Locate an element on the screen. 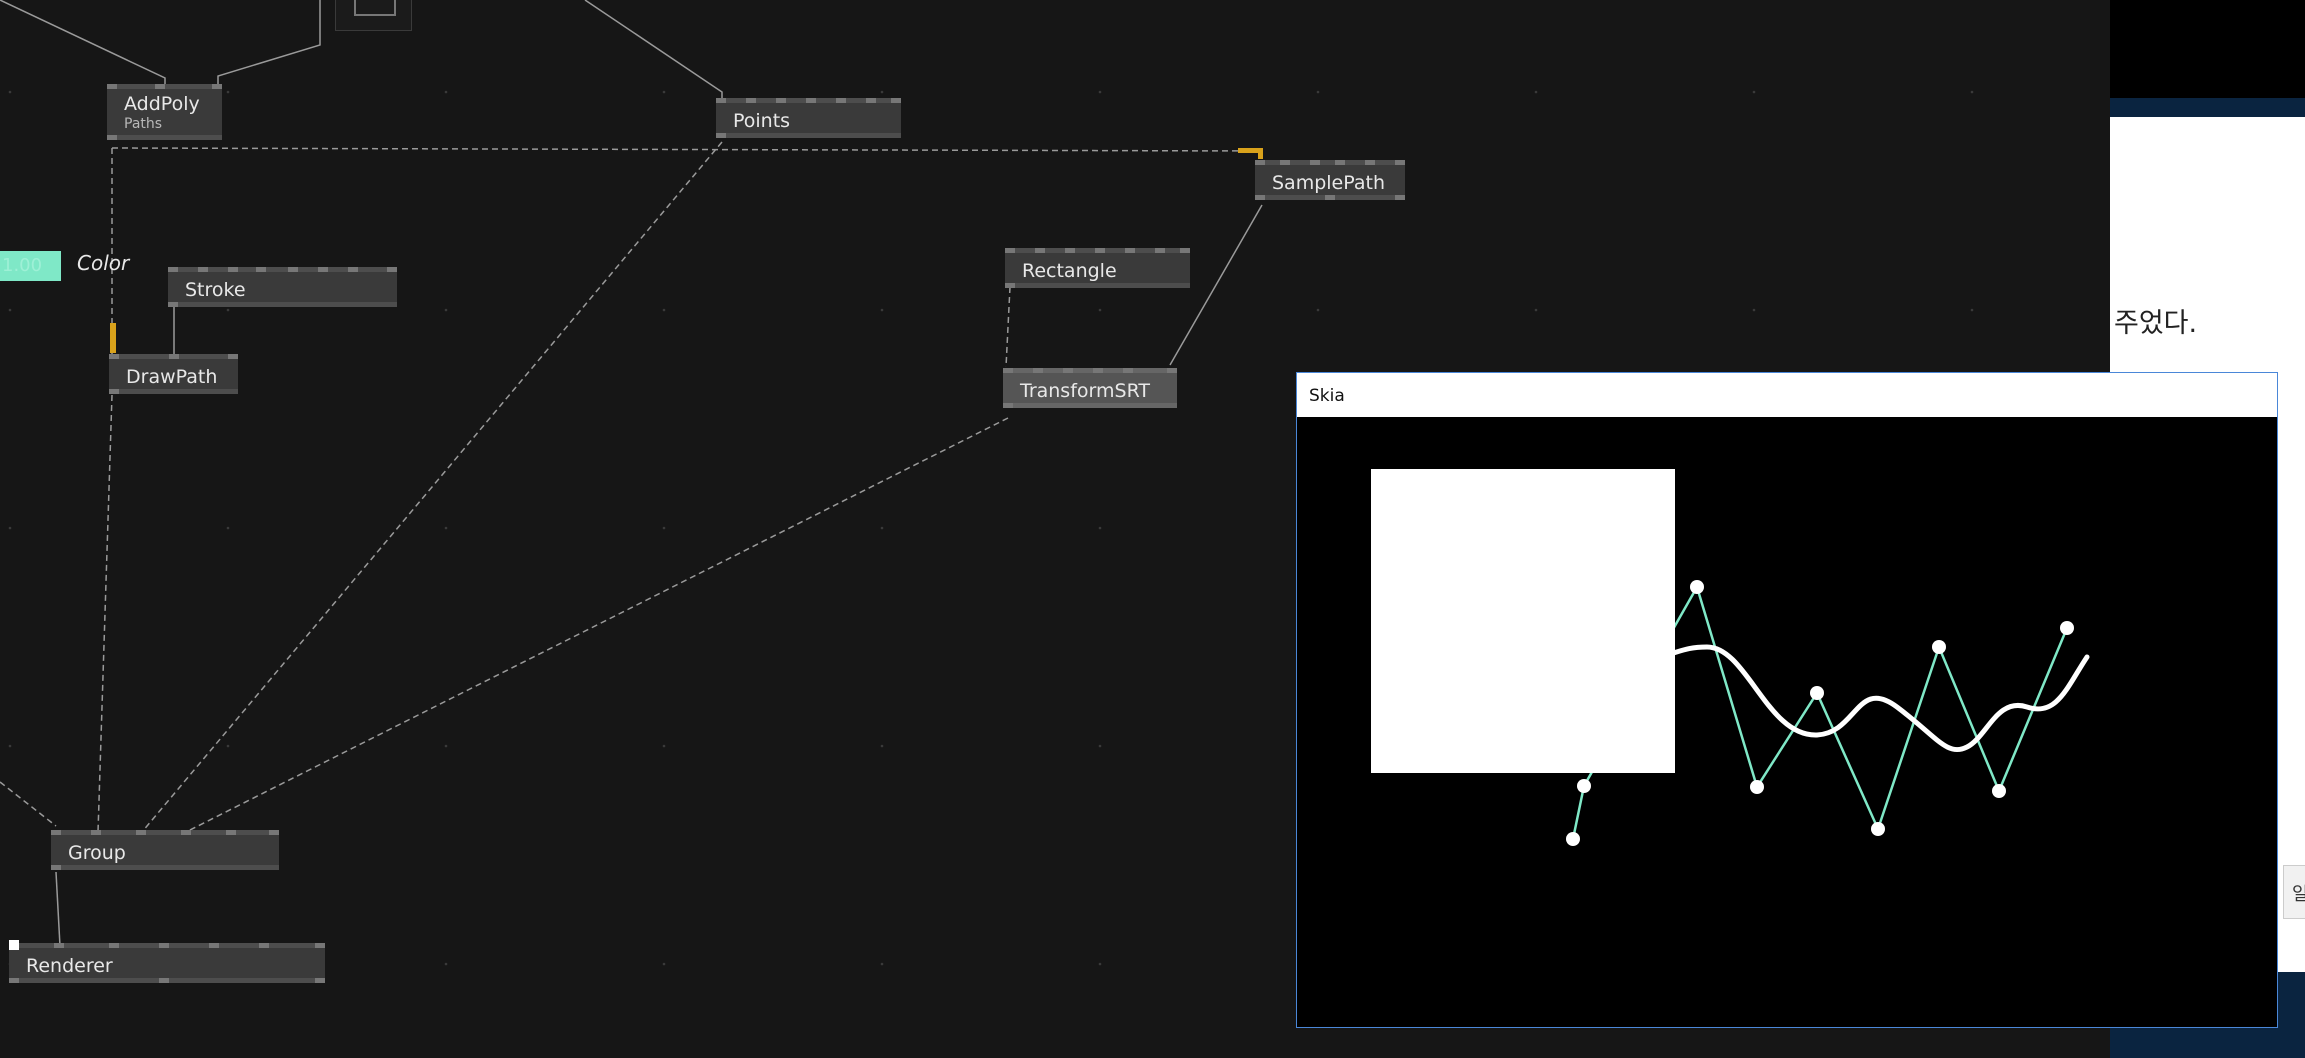  drawpath-active-pin is located at coordinates (113, 338).